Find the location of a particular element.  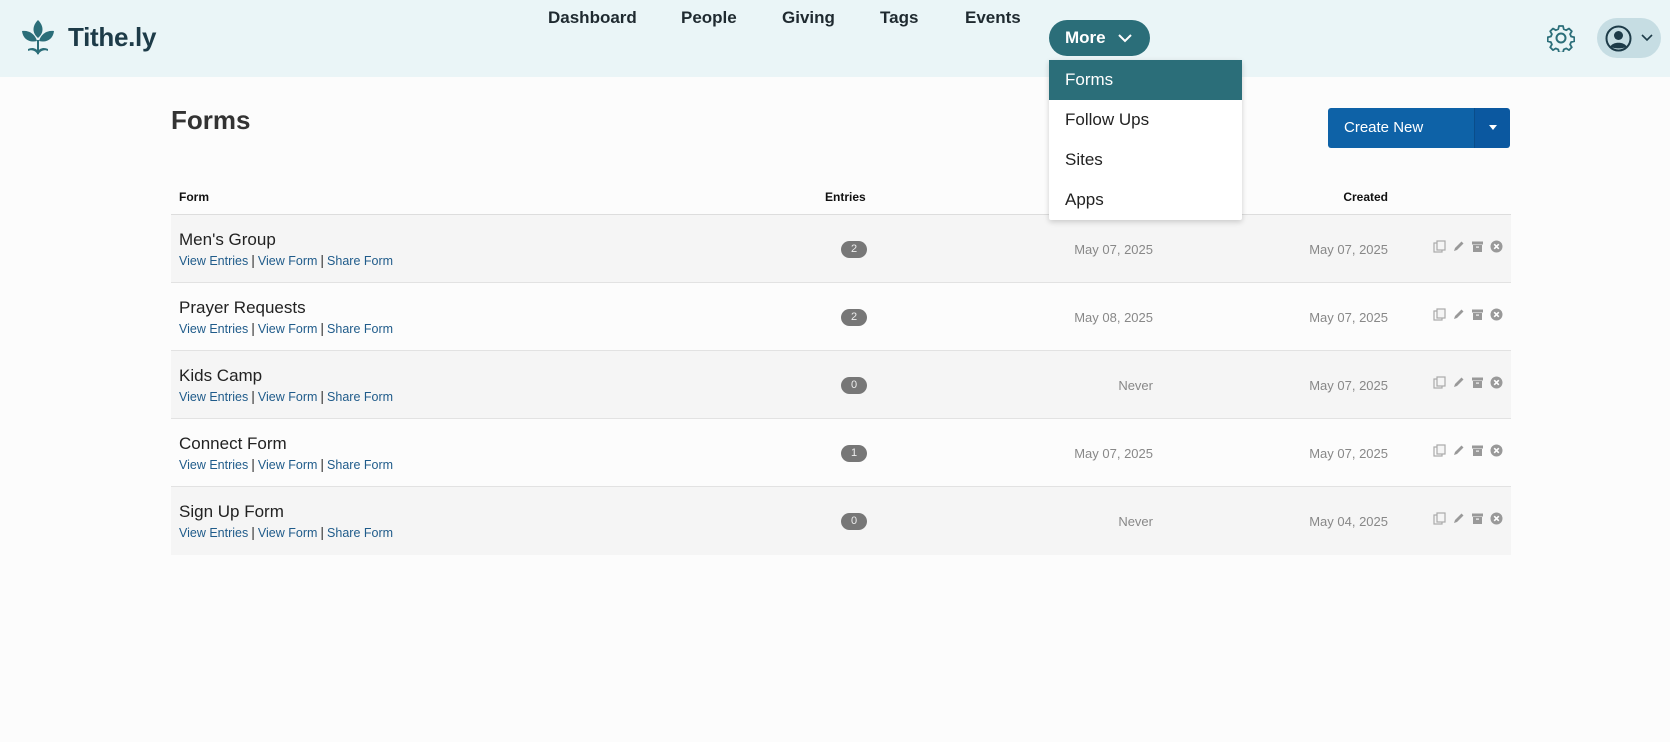

last-entry-date: May 07, 2025 is located at coordinates (1113, 249).